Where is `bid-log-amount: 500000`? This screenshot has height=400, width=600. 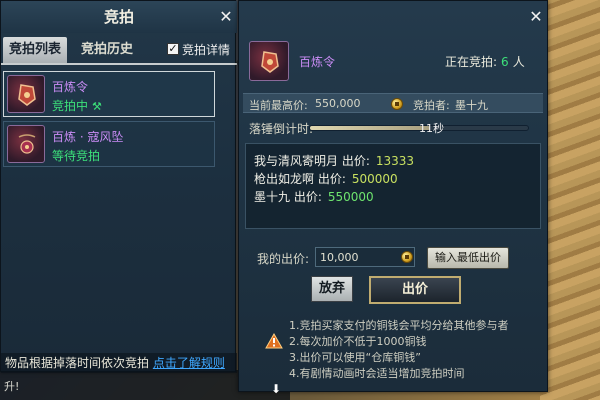 bid-log-amount: 500000 is located at coordinates (374, 179).